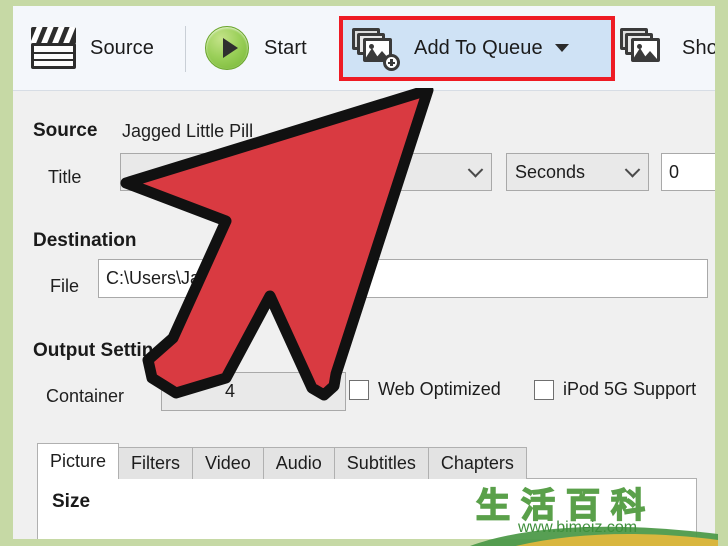  I want to click on file-label: File, so click(65, 286).